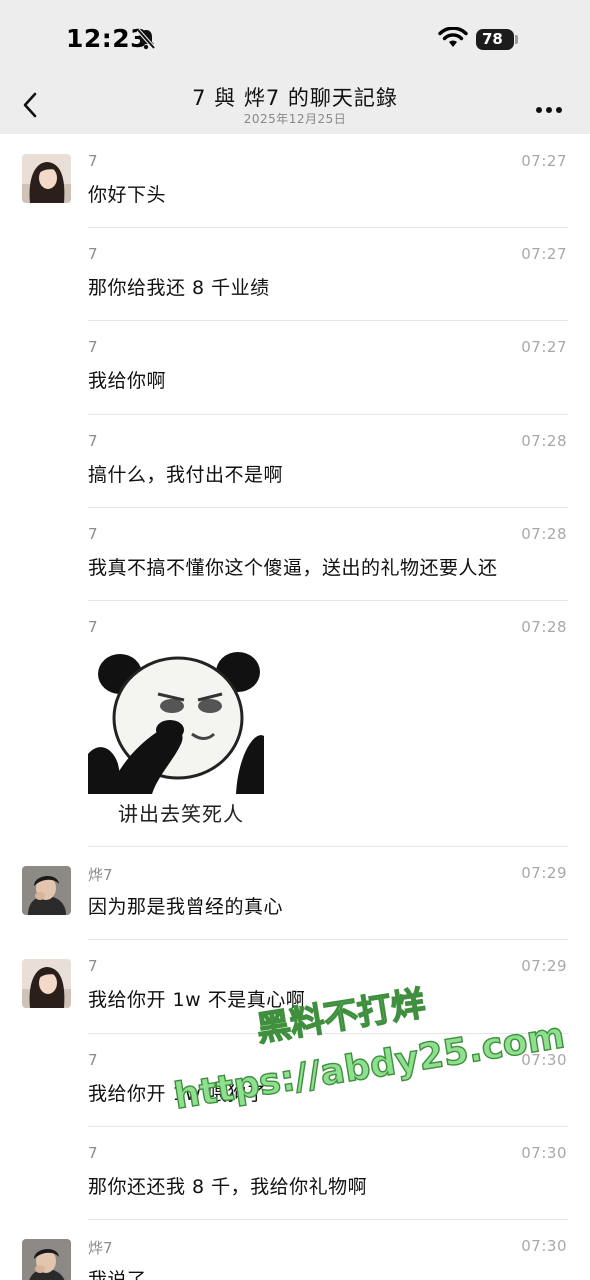 The height and width of the screenshot is (1280, 590). What do you see at coordinates (127, 195) in the screenshot?
I see `message-text: 你好下头` at bounding box center [127, 195].